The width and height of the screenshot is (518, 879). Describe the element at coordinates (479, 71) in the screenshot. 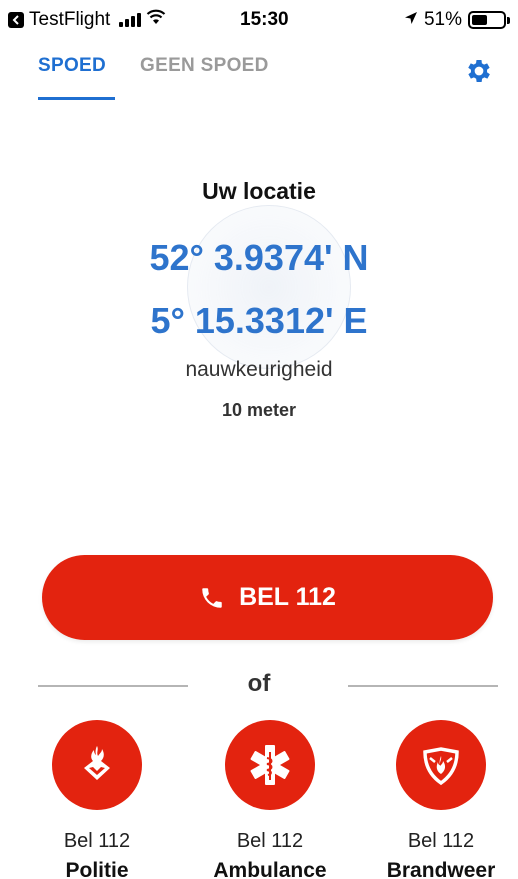

I see `settings-gear-icon` at that location.